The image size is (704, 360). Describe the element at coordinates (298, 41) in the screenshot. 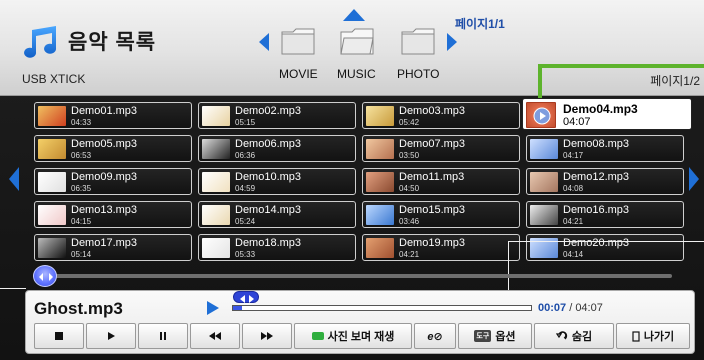

I see `folder-icon` at that location.